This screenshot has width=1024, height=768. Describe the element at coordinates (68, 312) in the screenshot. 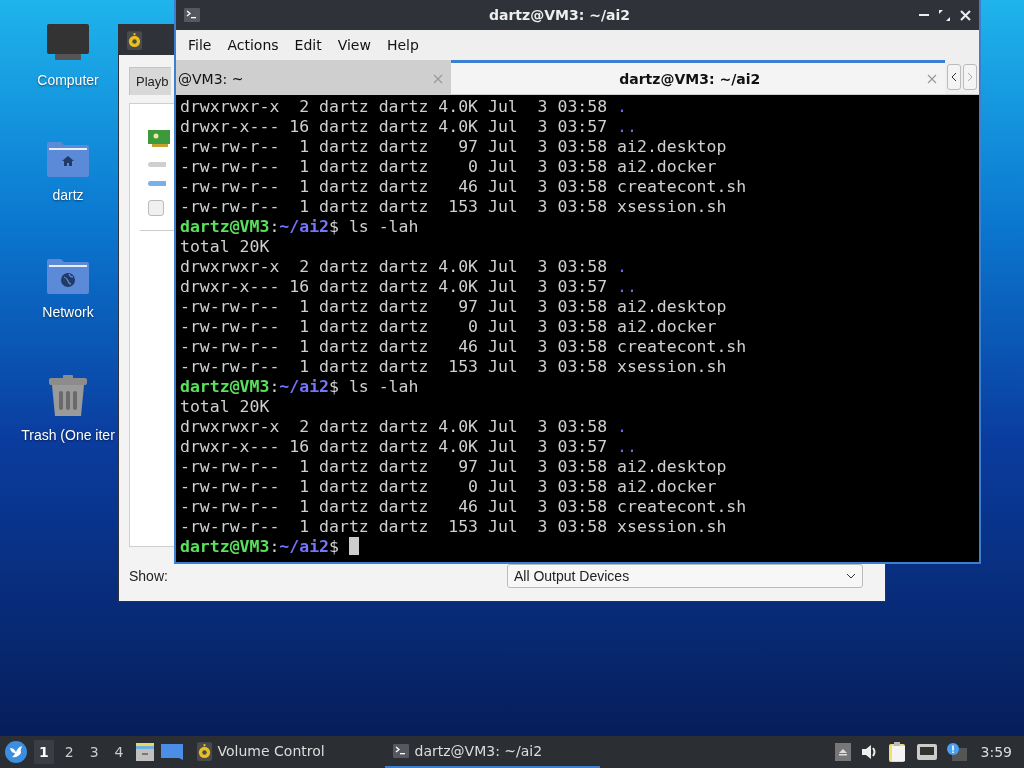

I see `desktop-icon-label: Network` at that location.